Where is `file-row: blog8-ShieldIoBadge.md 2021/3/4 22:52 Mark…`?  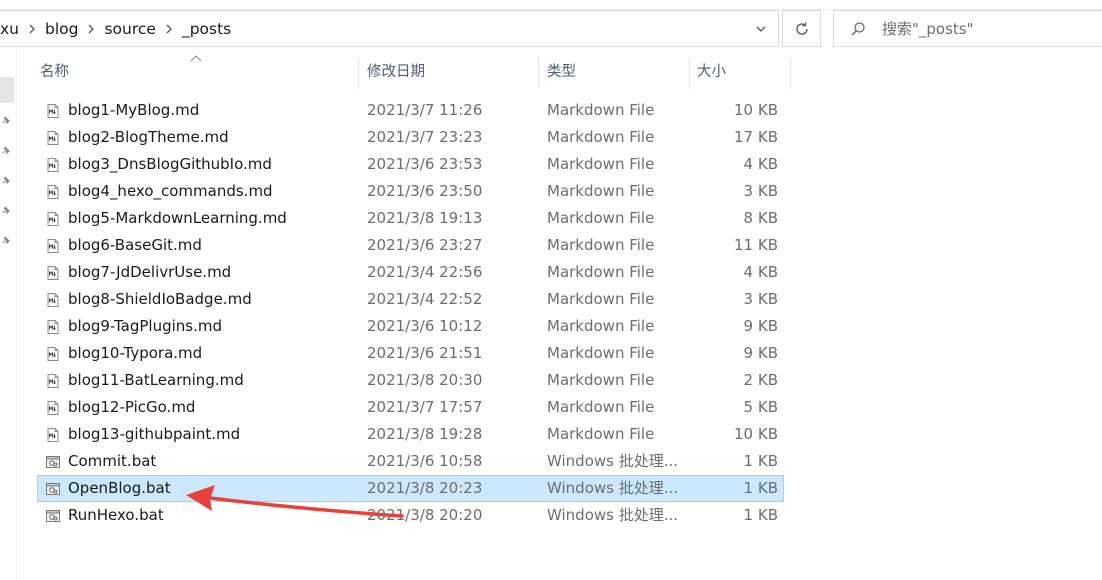
file-row: blog8-ShieldIoBadge.md 2021/3/4 22:52 Mark… is located at coordinates (410, 299).